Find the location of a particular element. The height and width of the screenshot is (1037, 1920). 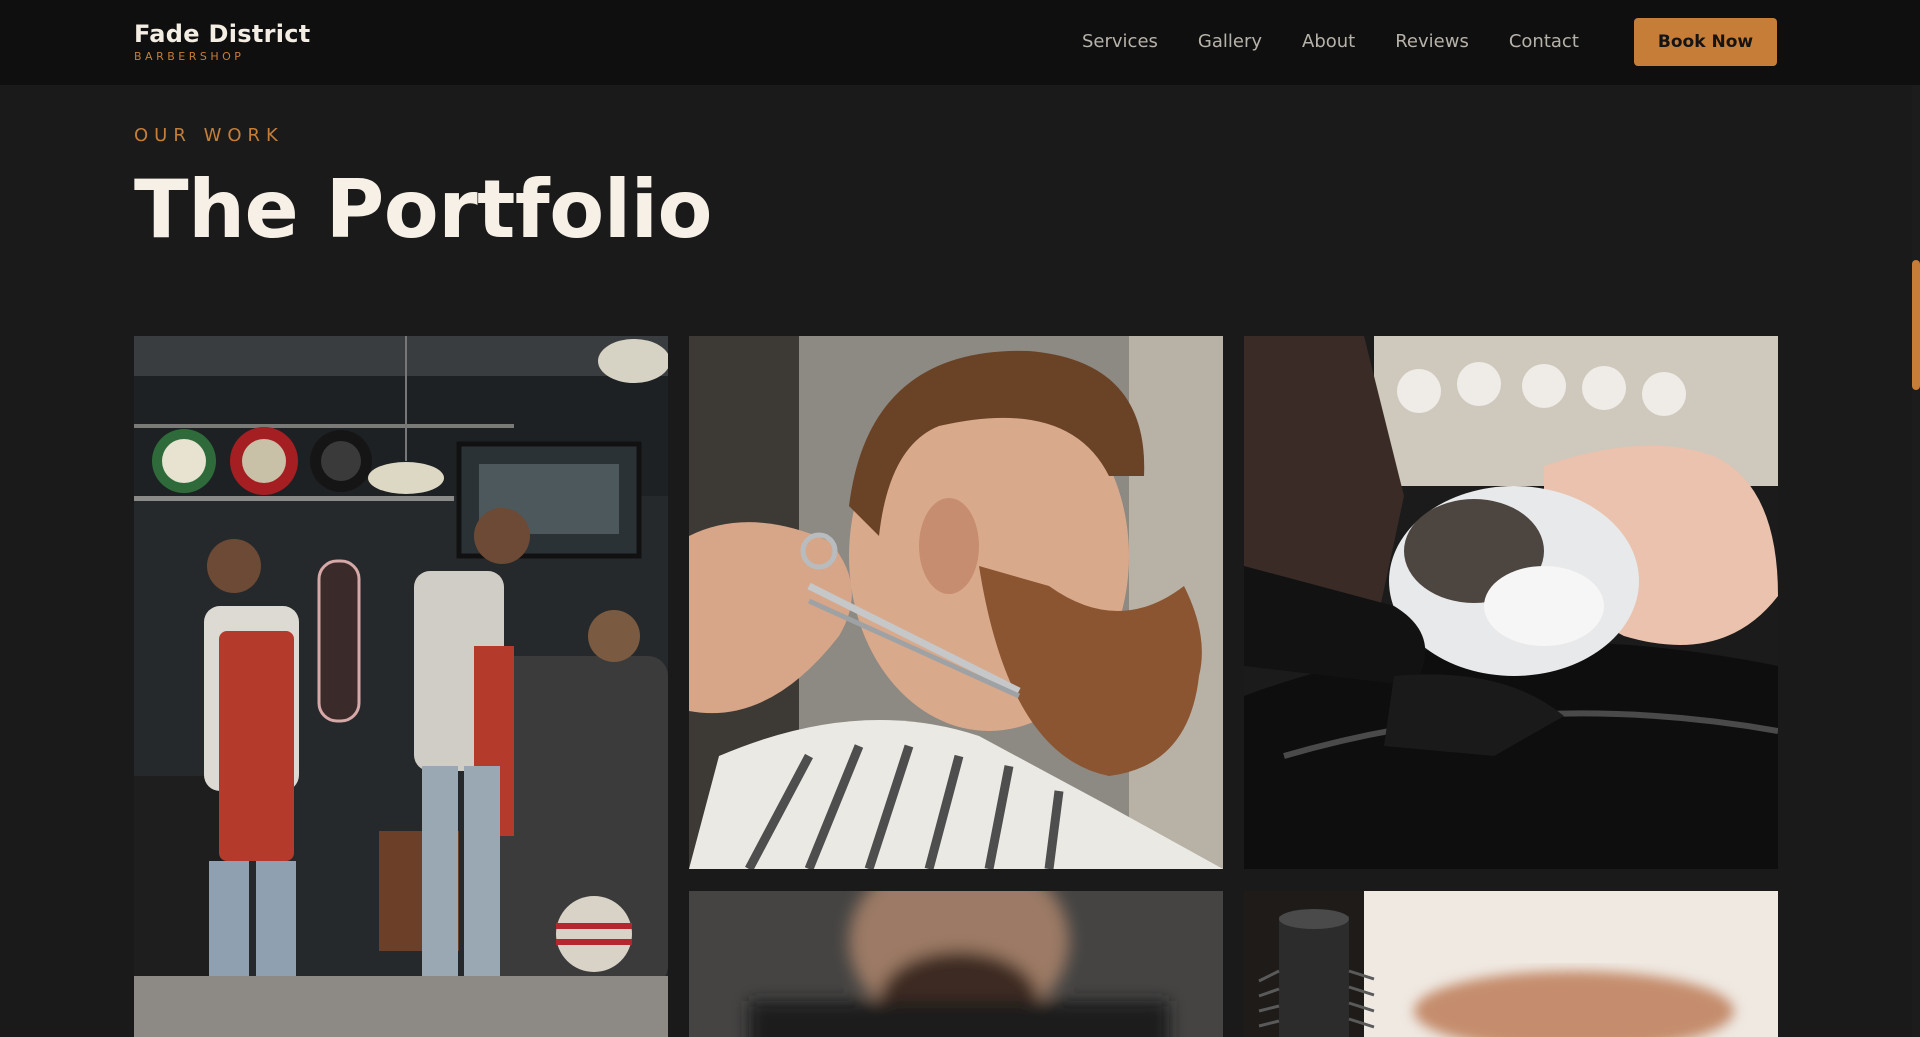

page-title: The Portfolio is located at coordinates (423, 209).